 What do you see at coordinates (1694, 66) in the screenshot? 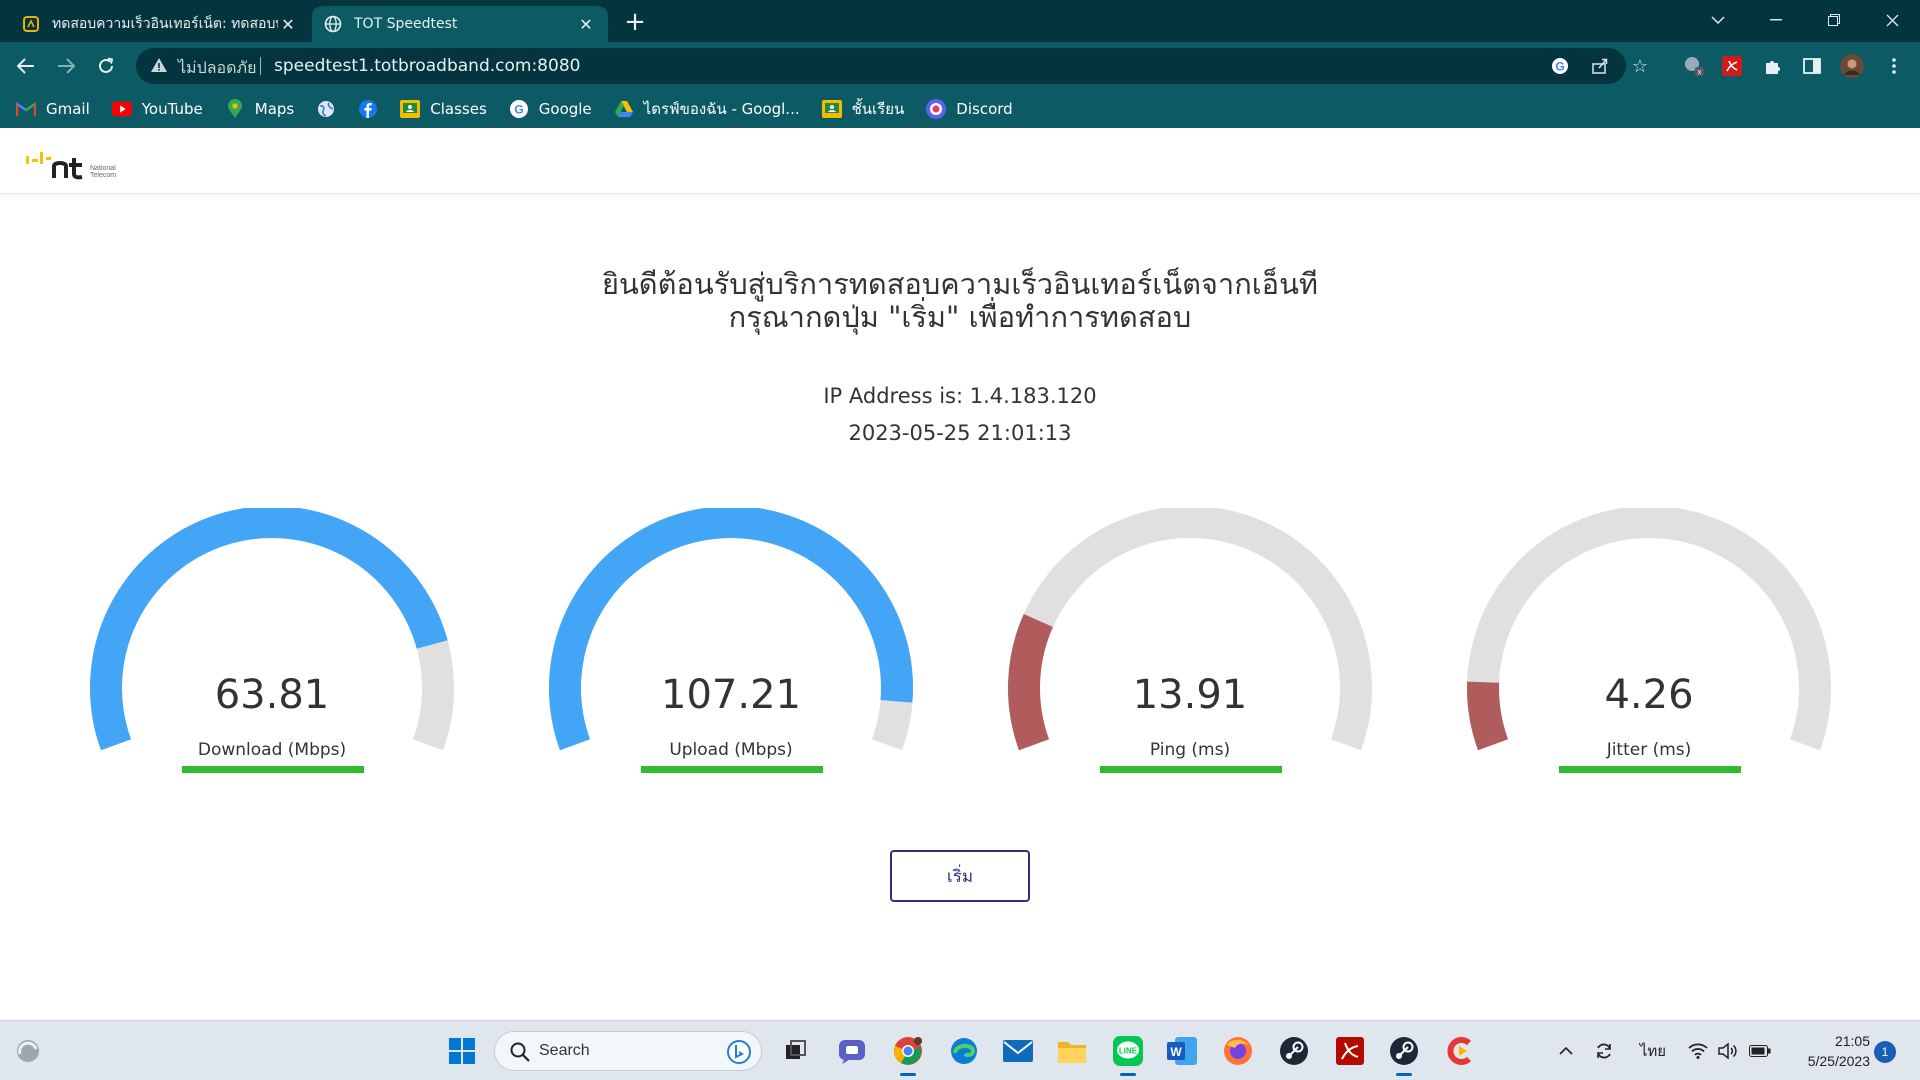
I see `extension-vpn-icon: x` at bounding box center [1694, 66].